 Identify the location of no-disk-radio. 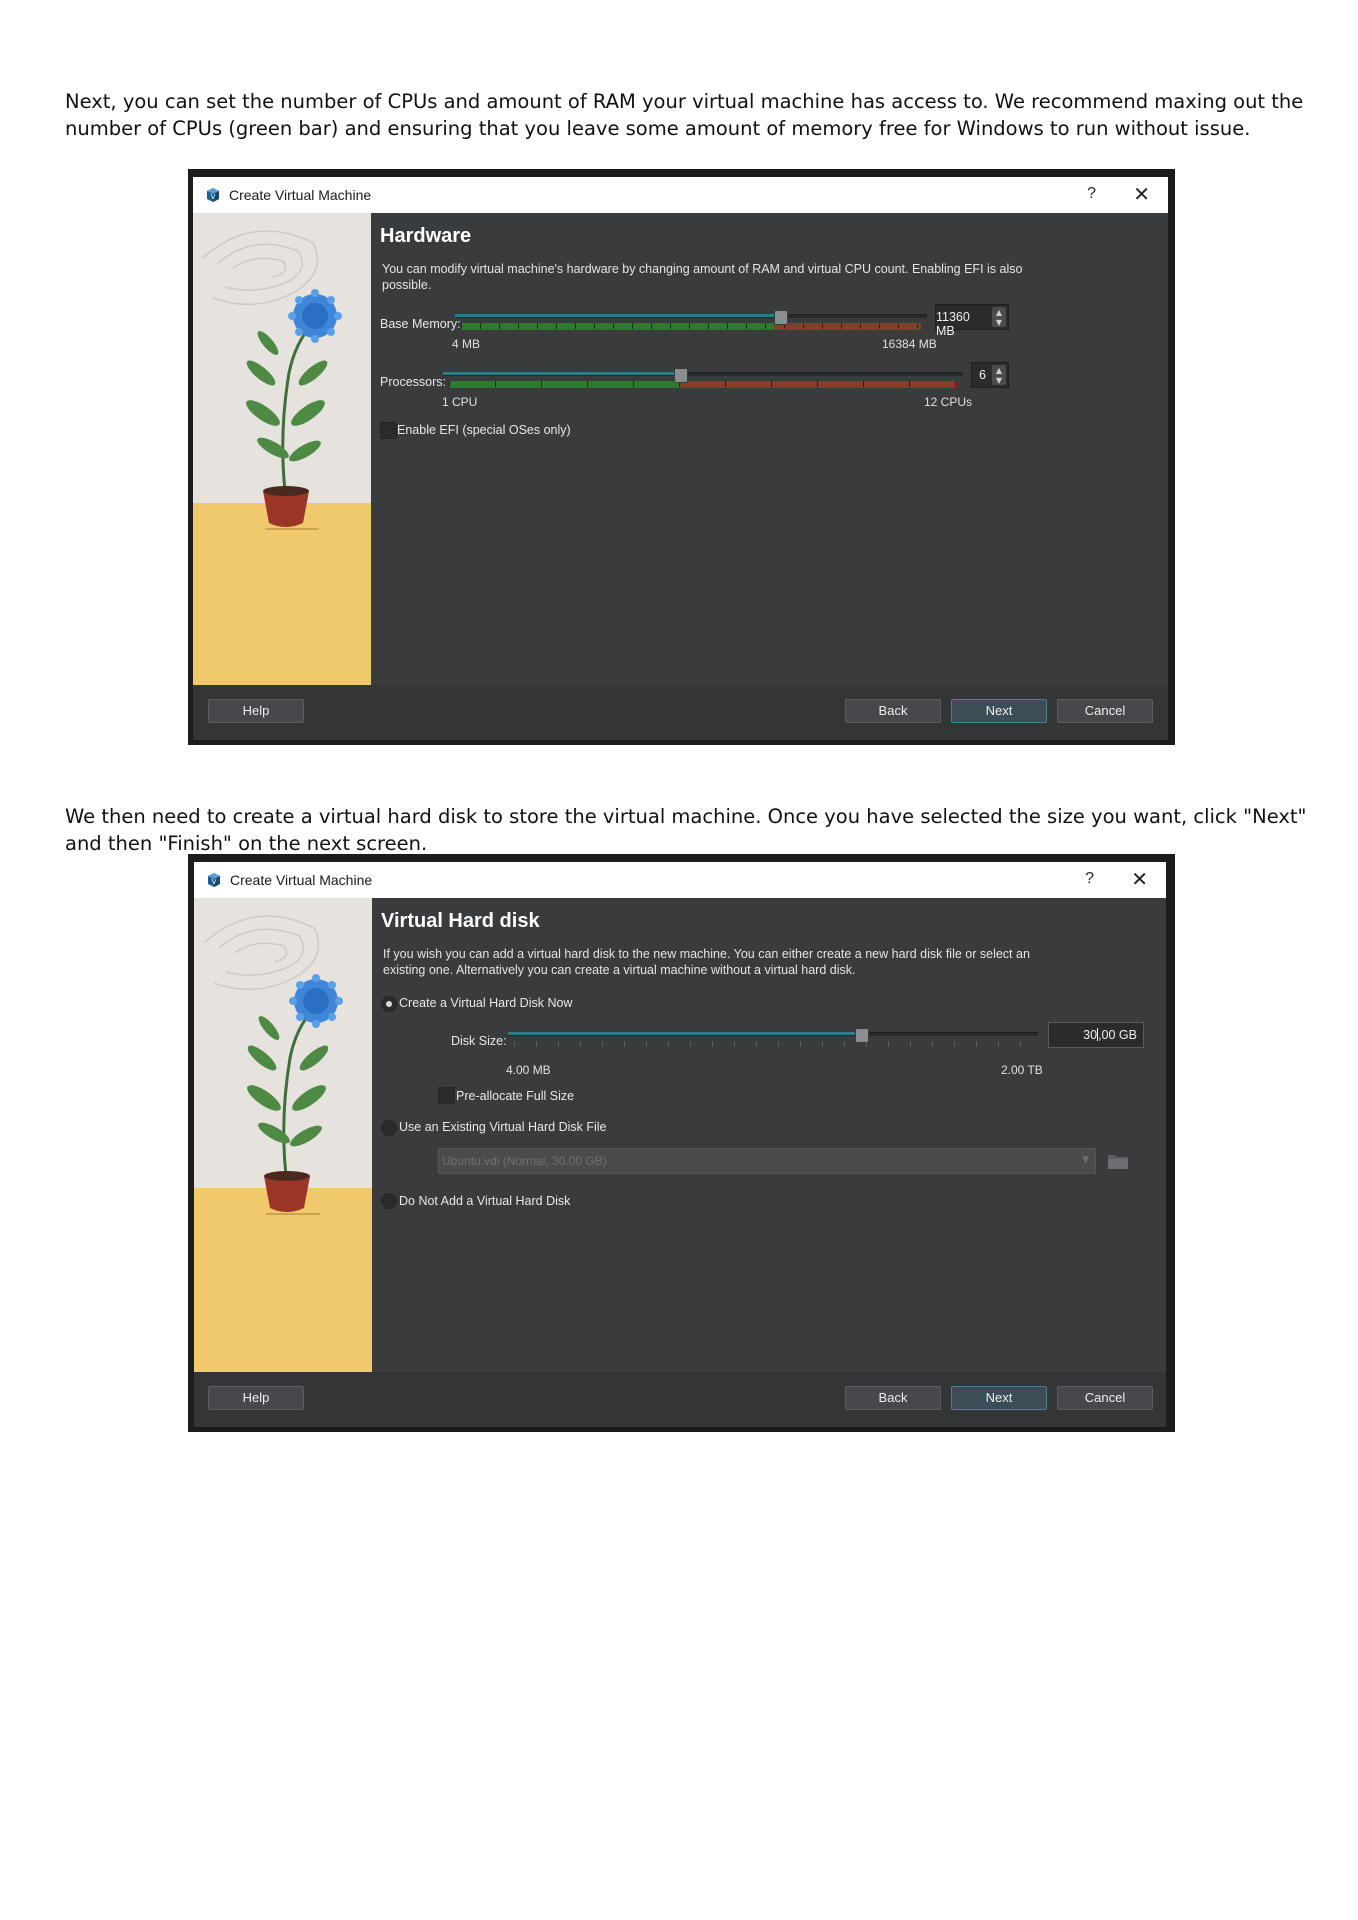
(389, 1201).